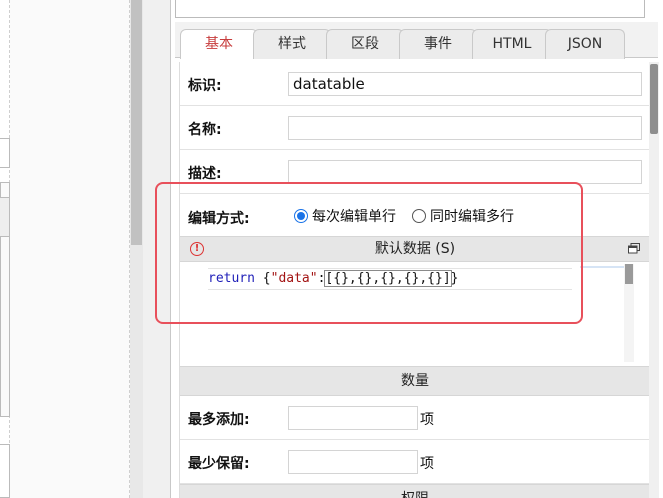 This screenshot has width=663, height=498. Describe the element at coordinates (397, 2) in the screenshot. I see `panel-top-fragment: ——— —— ———— ——` at that location.